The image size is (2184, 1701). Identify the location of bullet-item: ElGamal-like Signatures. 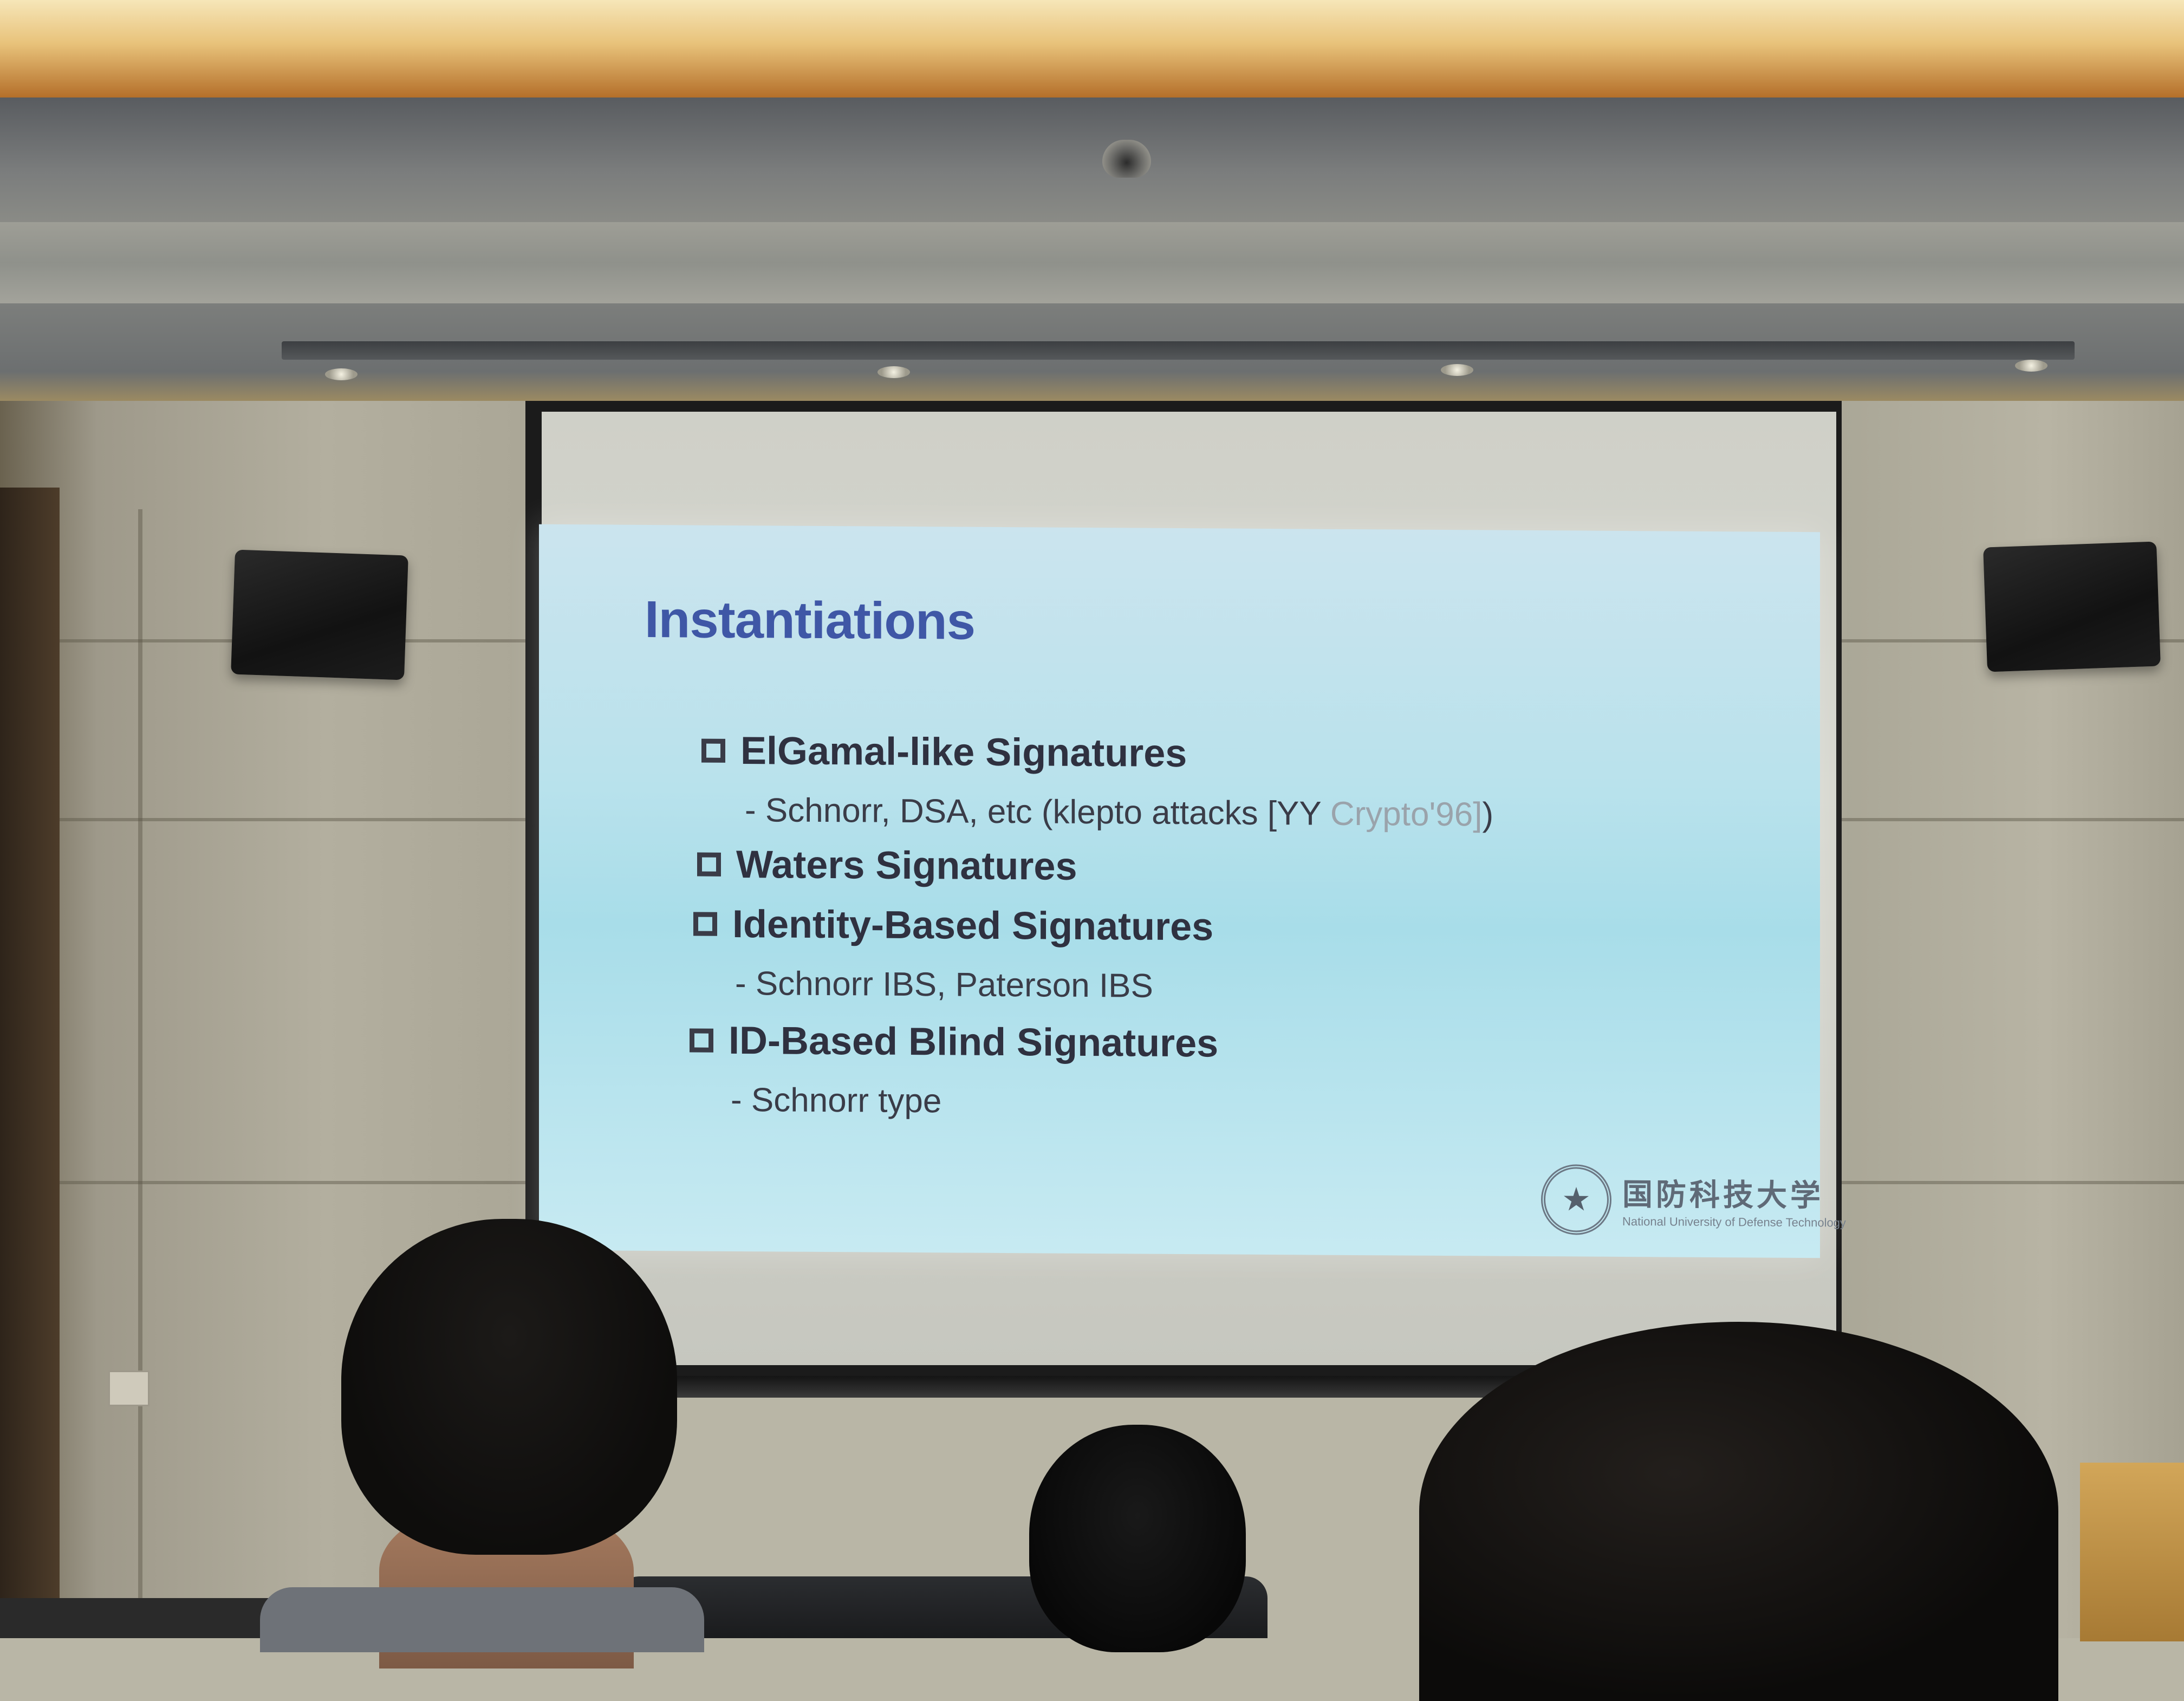
(944, 753).